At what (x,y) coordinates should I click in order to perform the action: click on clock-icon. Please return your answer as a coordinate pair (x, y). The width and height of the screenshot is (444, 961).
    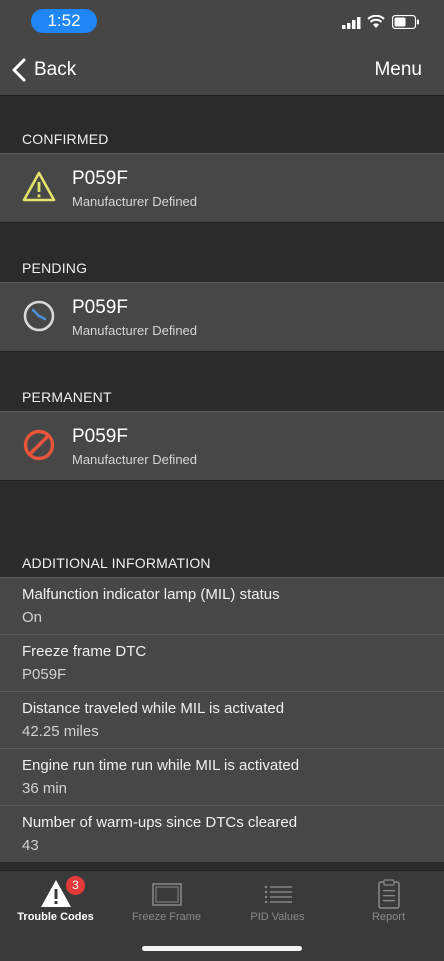
    Looking at the image, I should click on (39, 316).